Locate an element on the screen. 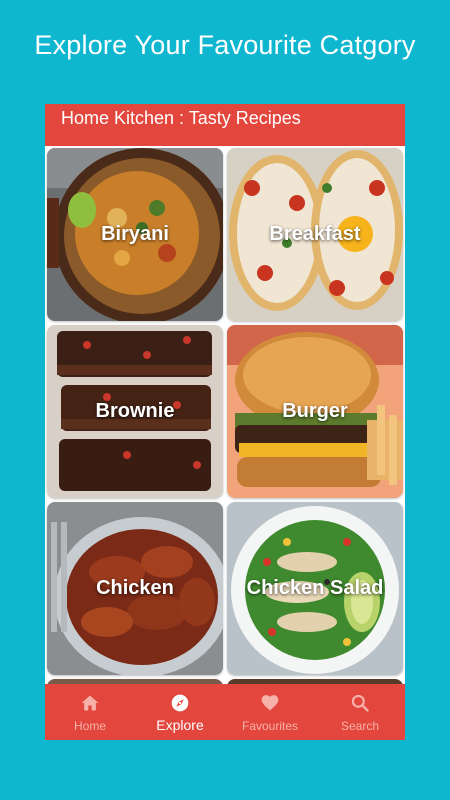 This screenshot has width=450, height=800. category-label: Brownie is located at coordinates (135, 411).